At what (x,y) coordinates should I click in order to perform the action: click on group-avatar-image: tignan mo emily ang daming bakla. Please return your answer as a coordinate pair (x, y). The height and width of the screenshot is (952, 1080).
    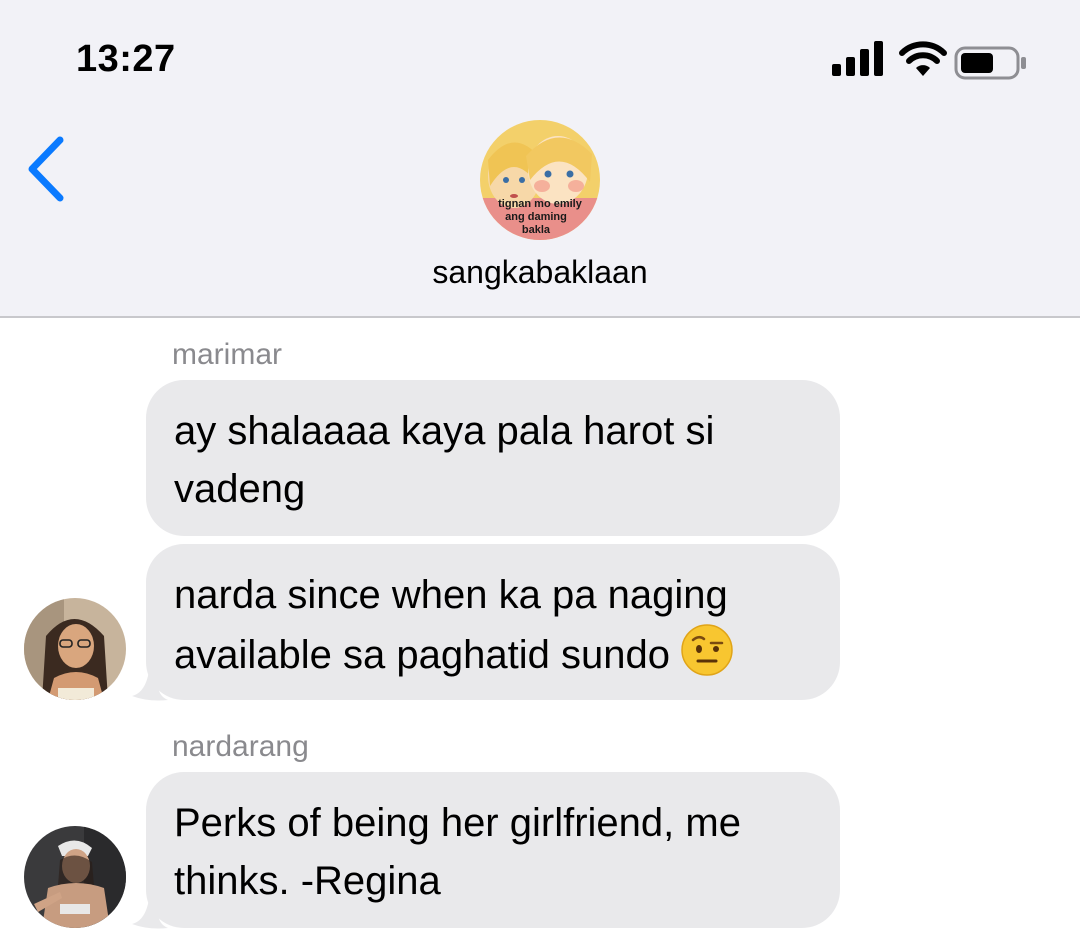
    Looking at the image, I should click on (540, 180).